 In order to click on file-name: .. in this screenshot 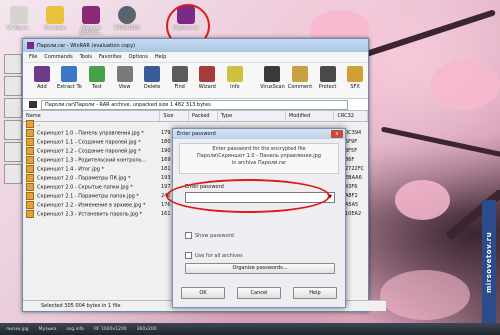, I will do `click(39, 124)`.